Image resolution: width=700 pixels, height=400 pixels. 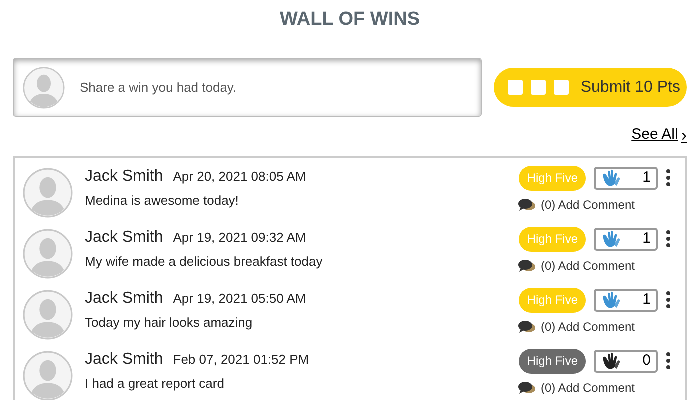 I want to click on see-all-link: See All ›, so click(x=659, y=135).